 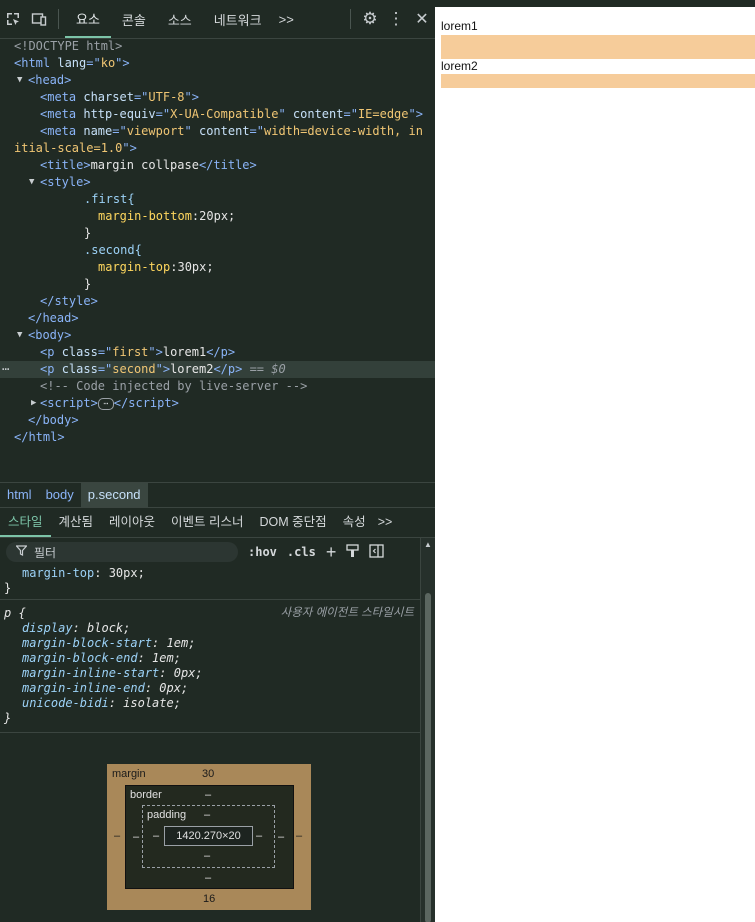 What do you see at coordinates (209, 899) in the screenshot?
I see `margin-bottom-value: 16` at bounding box center [209, 899].